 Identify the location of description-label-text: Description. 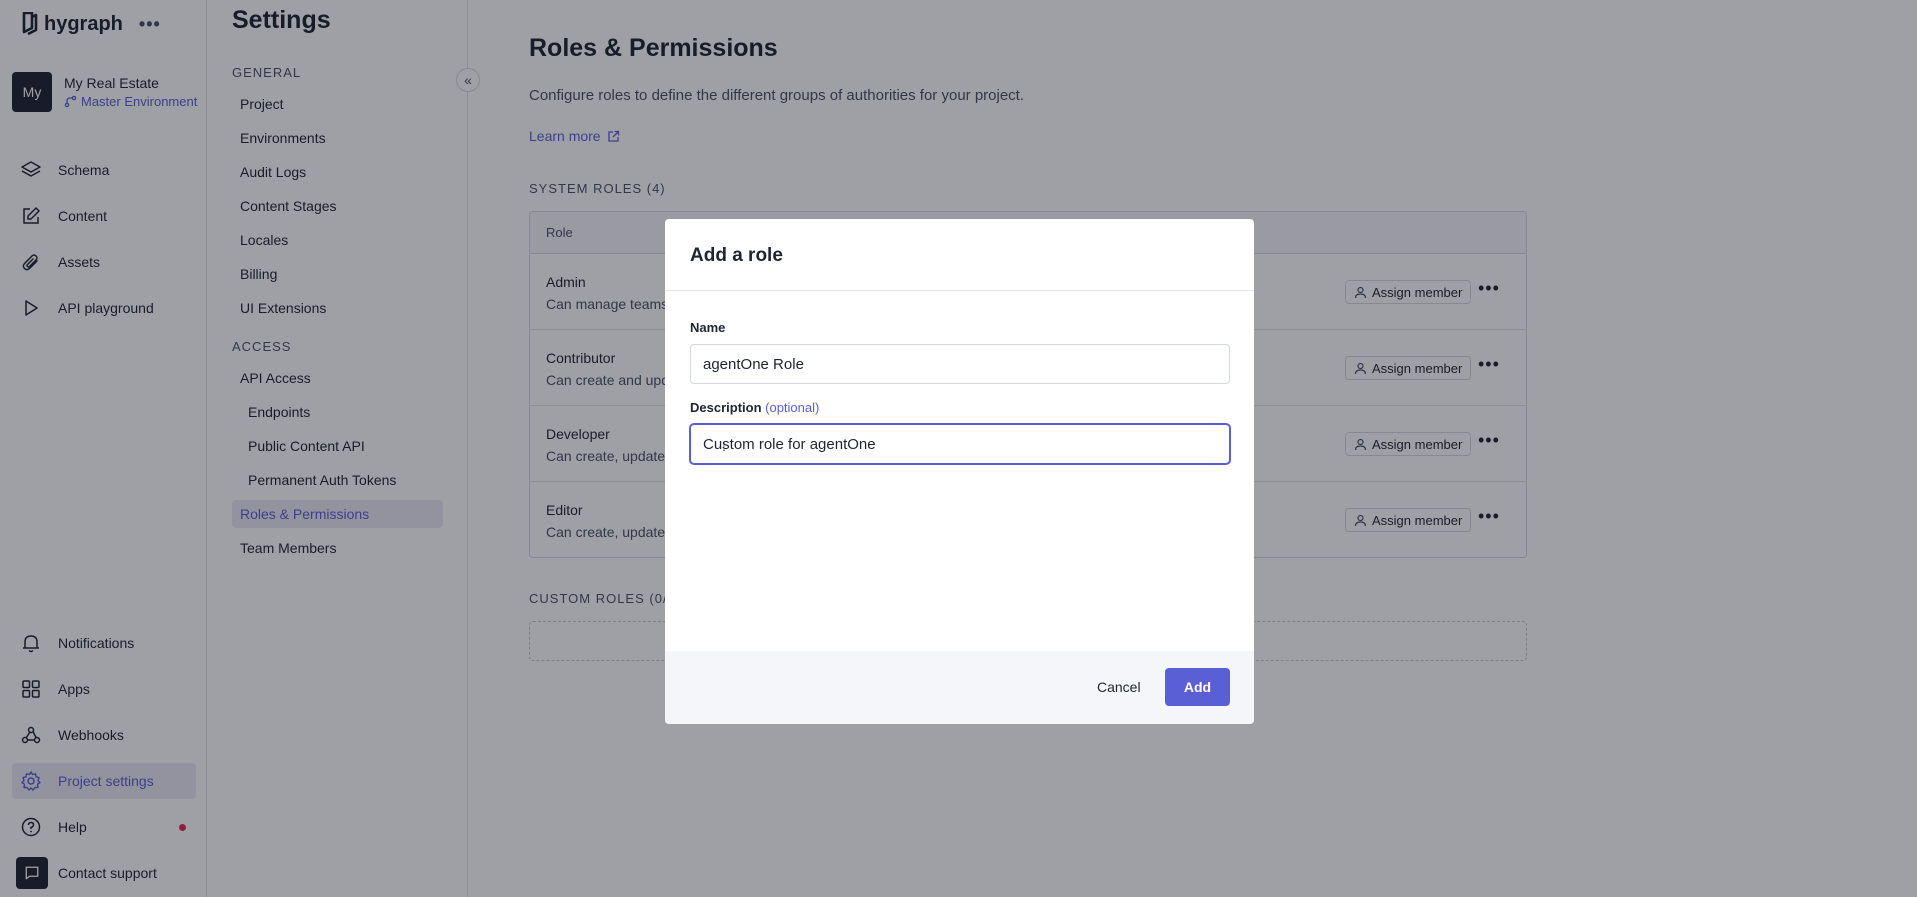
(726, 407).